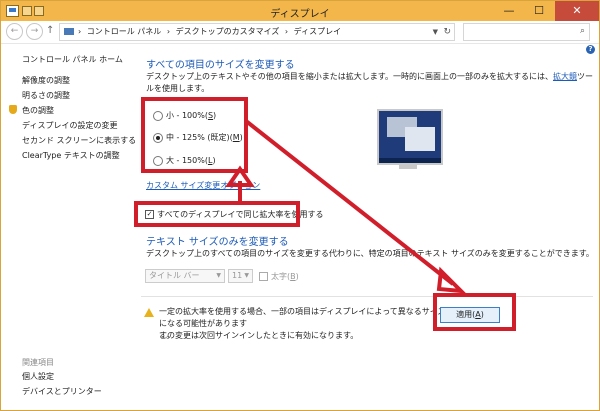 This screenshot has height=411, width=600. What do you see at coordinates (349, 202) in the screenshot?
I see `arrow-diagonal-shaft` at bounding box center [349, 202].